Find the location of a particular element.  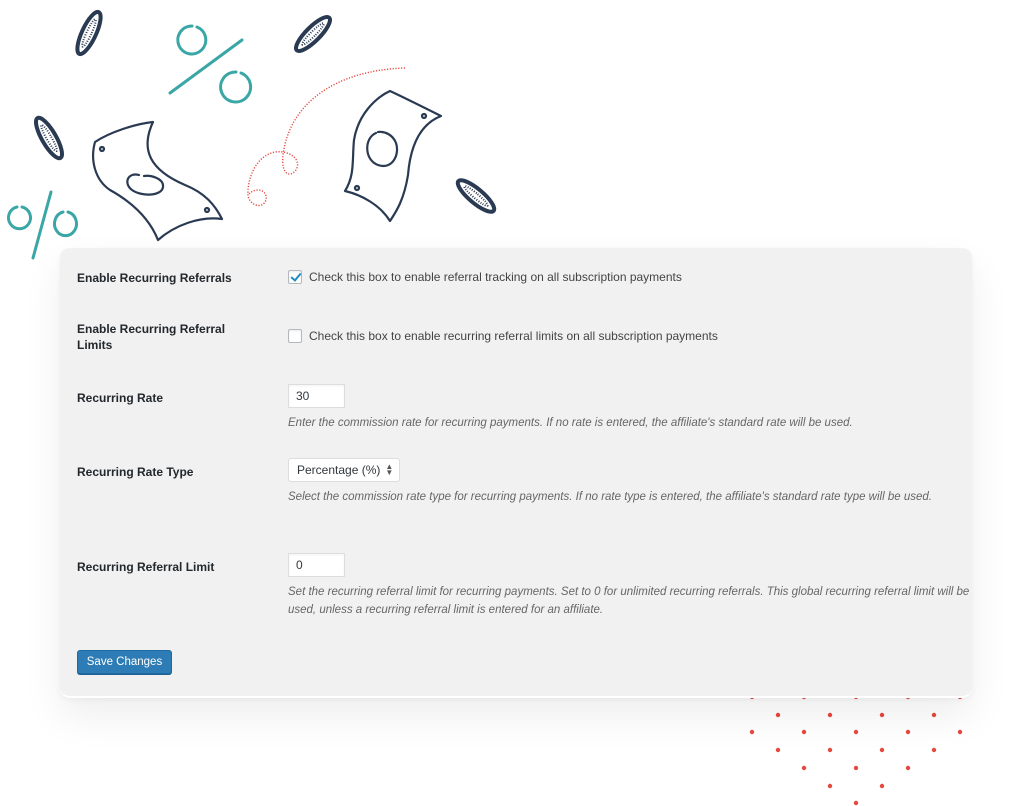

setting-label: Recurring Referral Limit is located at coordinates (146, 567).